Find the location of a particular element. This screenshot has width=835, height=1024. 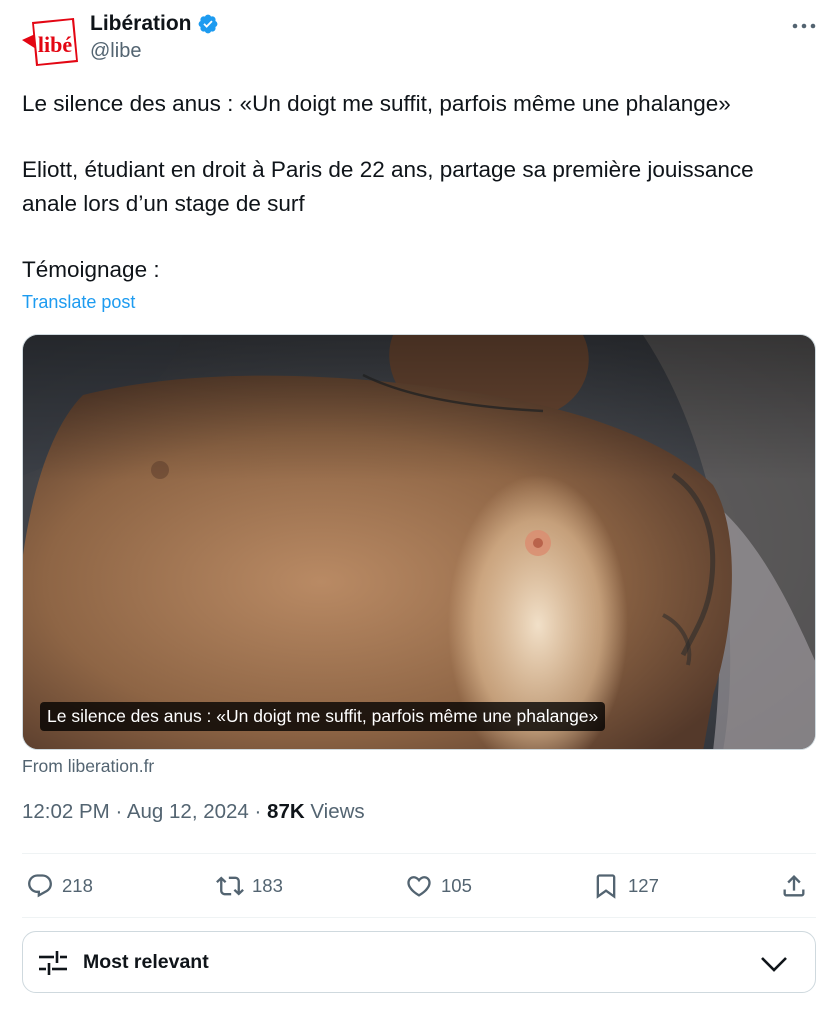

card-source: From liberation.fr is located at coordinates (88, 766).